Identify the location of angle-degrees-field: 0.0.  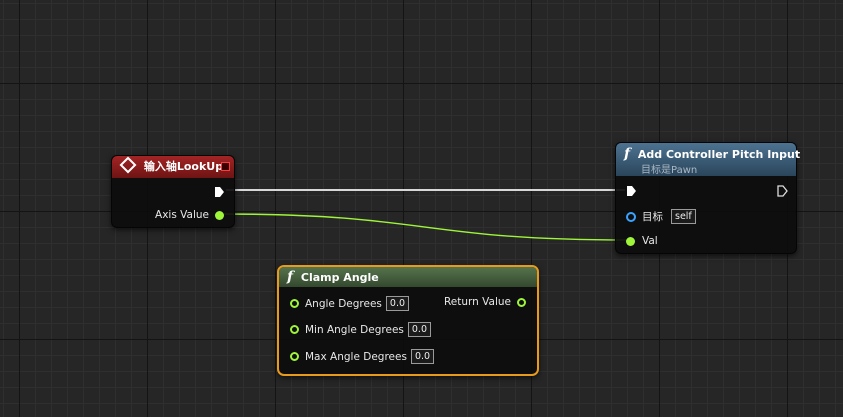
(397, 303).